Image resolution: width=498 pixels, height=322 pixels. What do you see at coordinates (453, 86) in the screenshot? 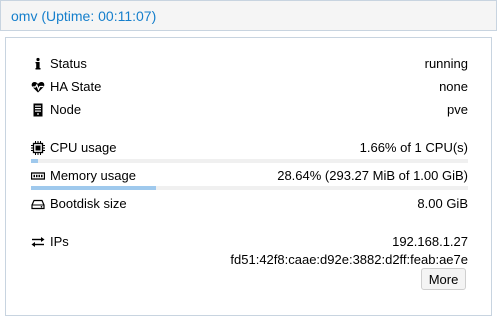
I see `ha-state-value: none` at bounding box center [453, 86].